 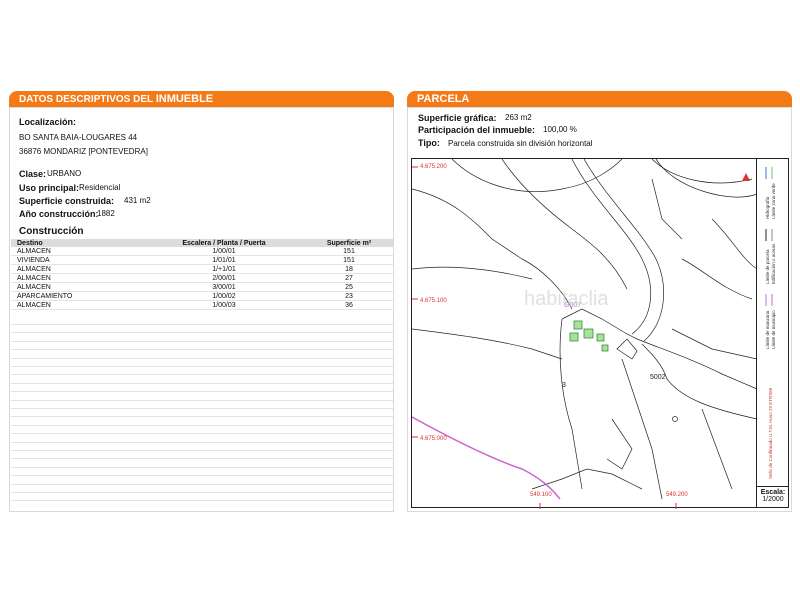 I want to click on tipo-label: Tipo:, so click(x=429, y=143).